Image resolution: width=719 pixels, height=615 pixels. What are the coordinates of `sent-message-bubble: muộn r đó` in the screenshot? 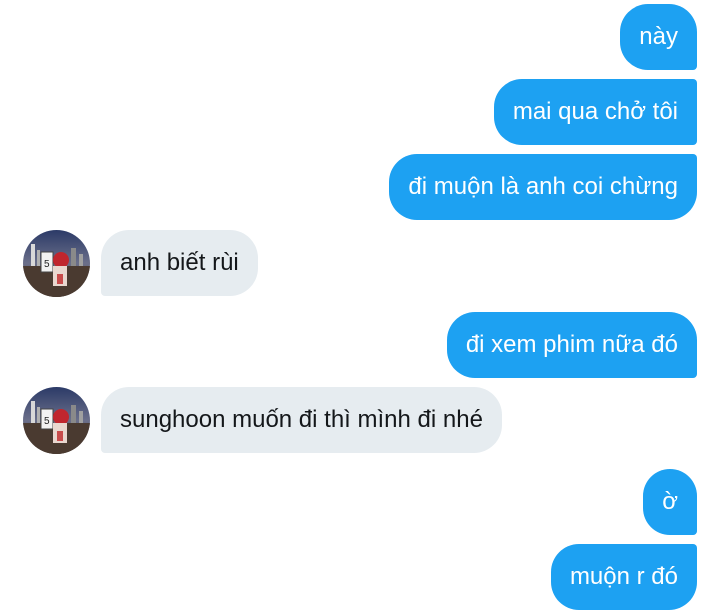 It's located at (623, 577).